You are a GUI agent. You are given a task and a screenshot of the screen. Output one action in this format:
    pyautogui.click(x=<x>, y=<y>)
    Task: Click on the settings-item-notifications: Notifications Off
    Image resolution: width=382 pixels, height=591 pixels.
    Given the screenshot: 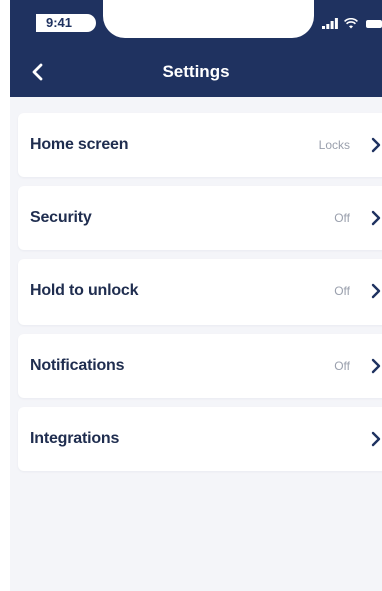 What is the action you would take?
    pyautogui.click(x=200, y=366)
    